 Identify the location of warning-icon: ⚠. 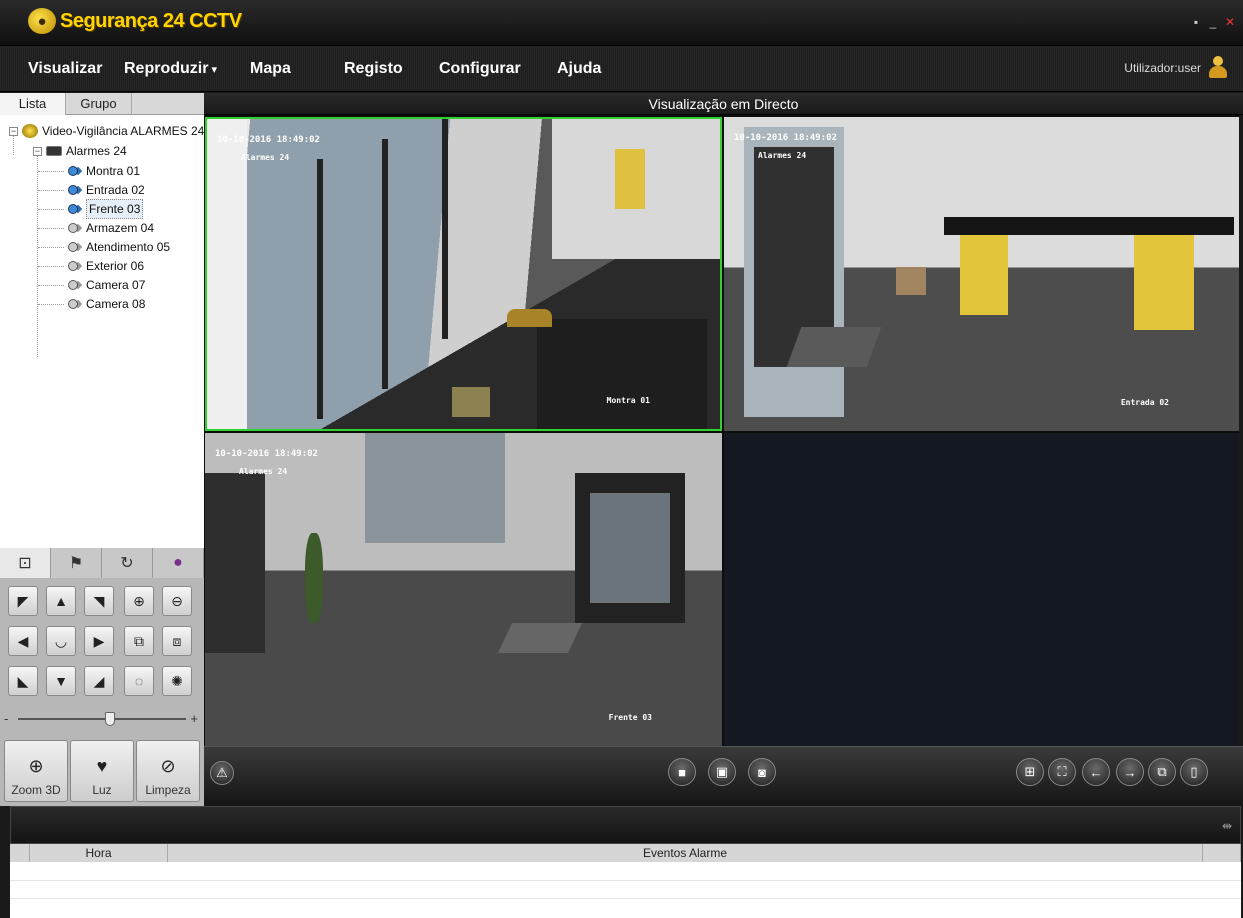
(222, 772).